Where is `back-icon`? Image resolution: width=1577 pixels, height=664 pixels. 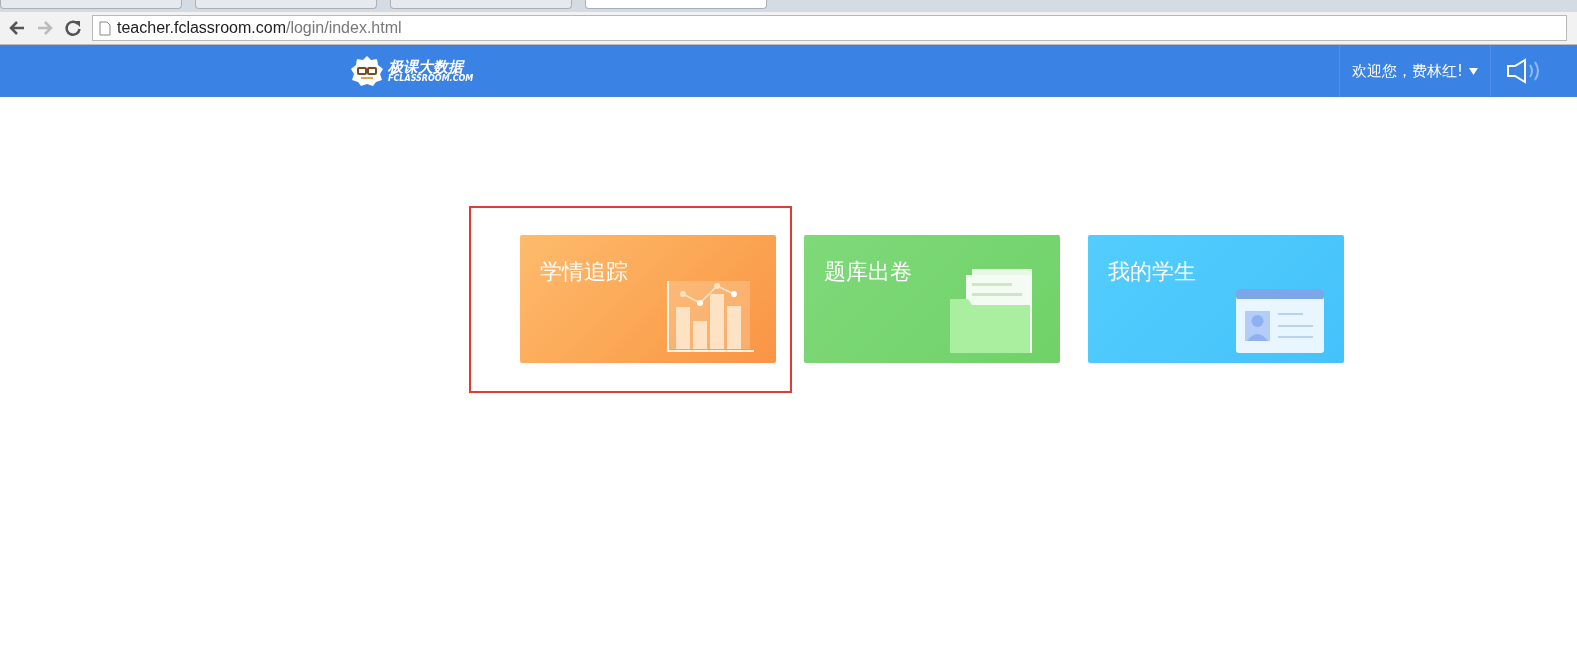 back-icon is located at coordinates (17, 28).